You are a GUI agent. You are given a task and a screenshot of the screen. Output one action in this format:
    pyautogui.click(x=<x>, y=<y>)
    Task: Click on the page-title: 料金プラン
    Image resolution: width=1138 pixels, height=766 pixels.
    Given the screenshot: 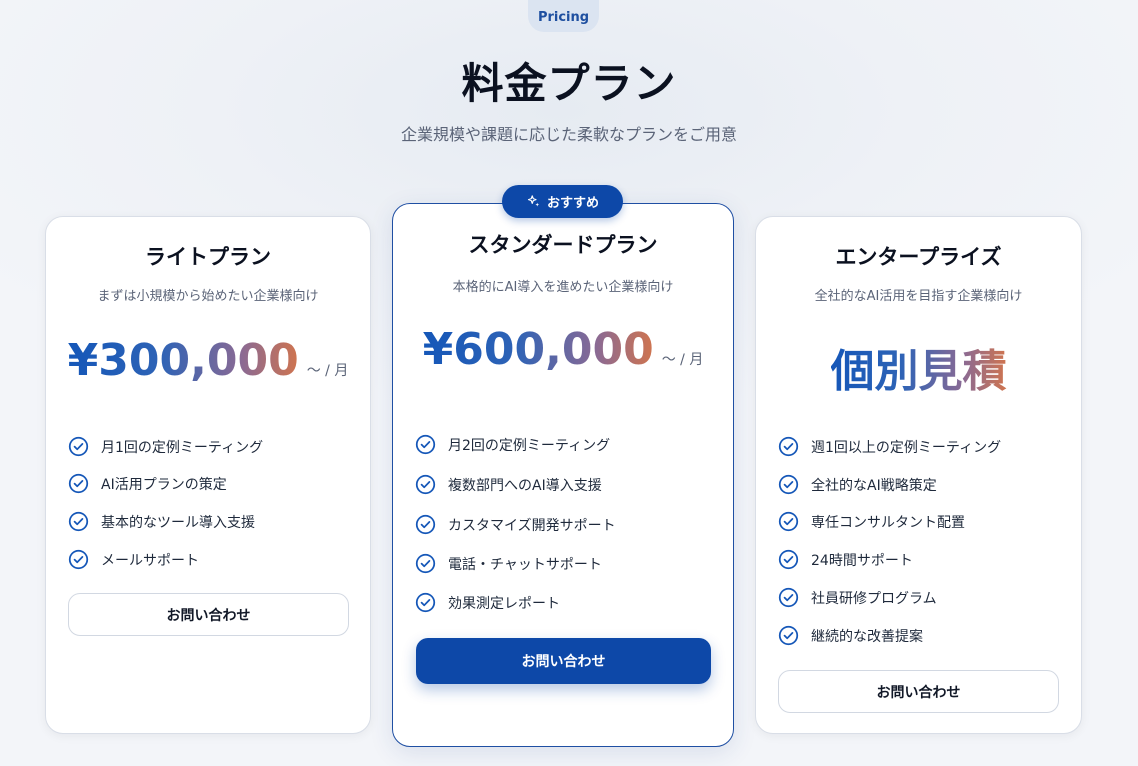 What is the action you would take?
    pyautogui.click(x=569, y=83)
    